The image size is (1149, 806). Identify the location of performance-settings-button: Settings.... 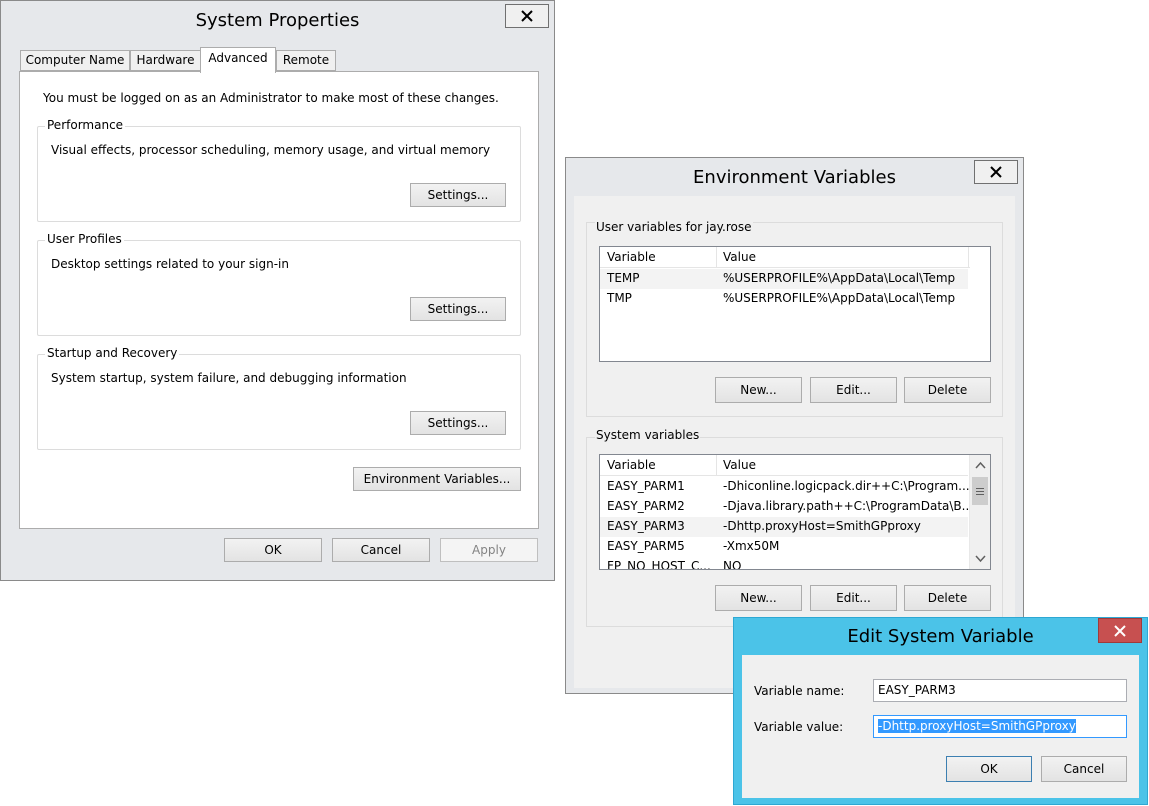
(458, 195).